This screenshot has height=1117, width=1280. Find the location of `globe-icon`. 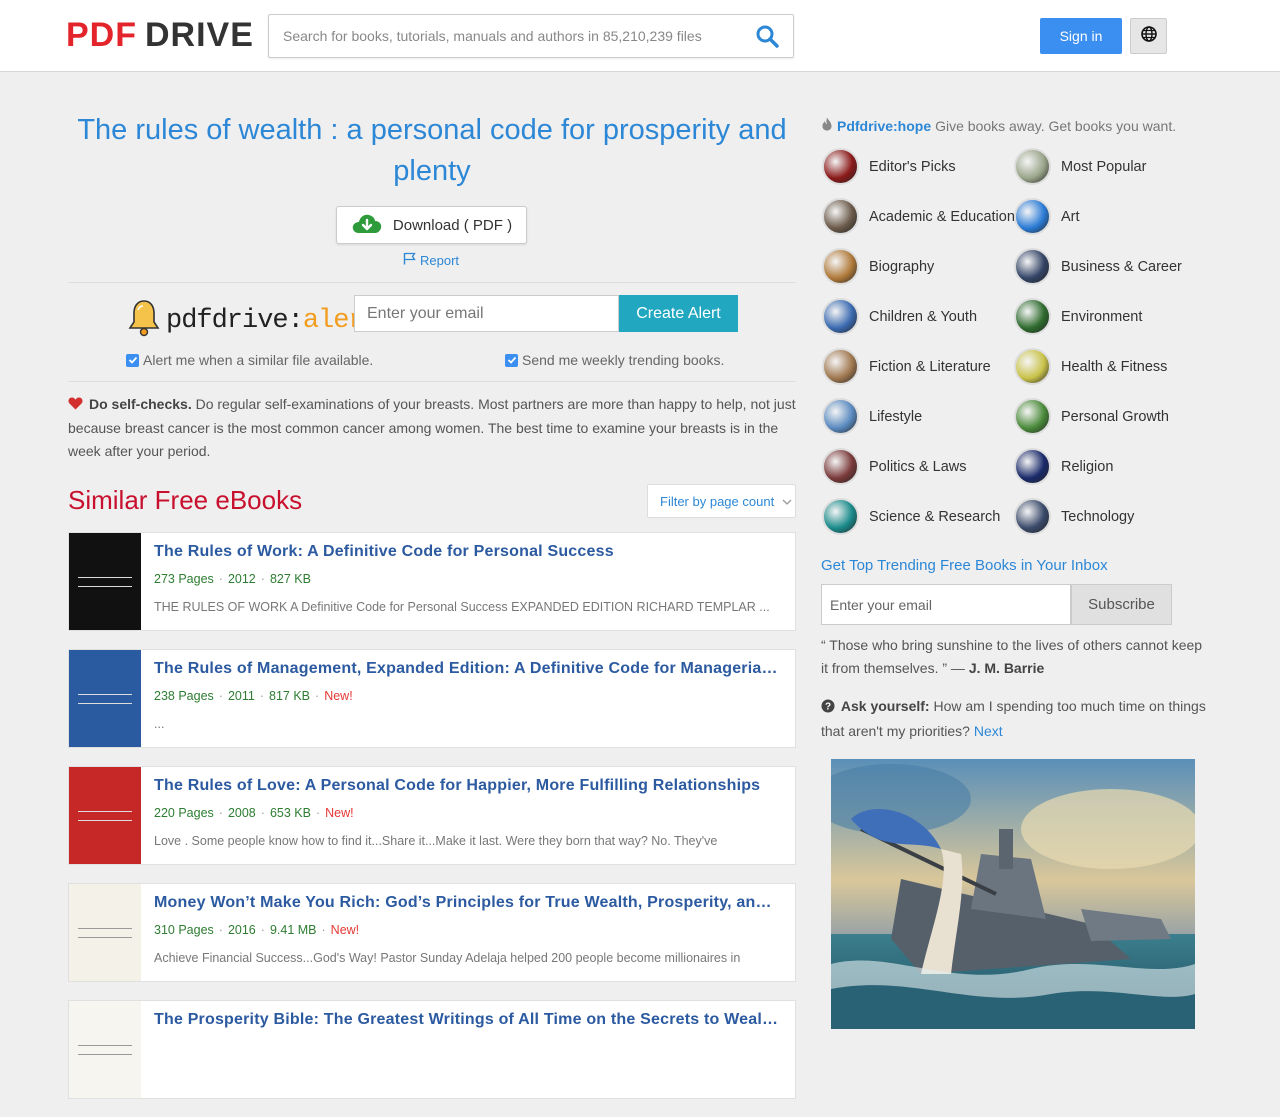

globe-icon is located at coordinates (1148, 36).